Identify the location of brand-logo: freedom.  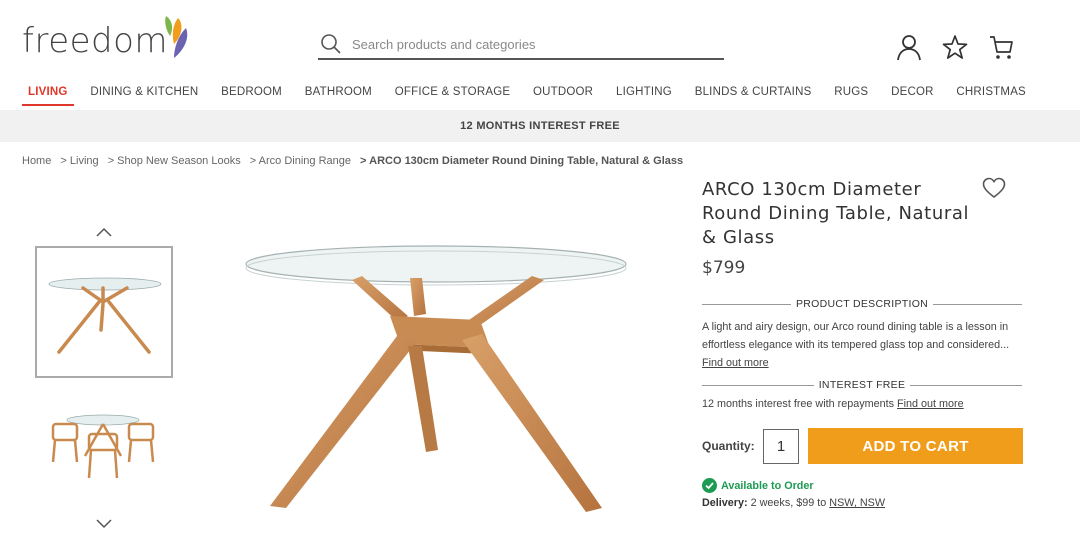
(107, 41).